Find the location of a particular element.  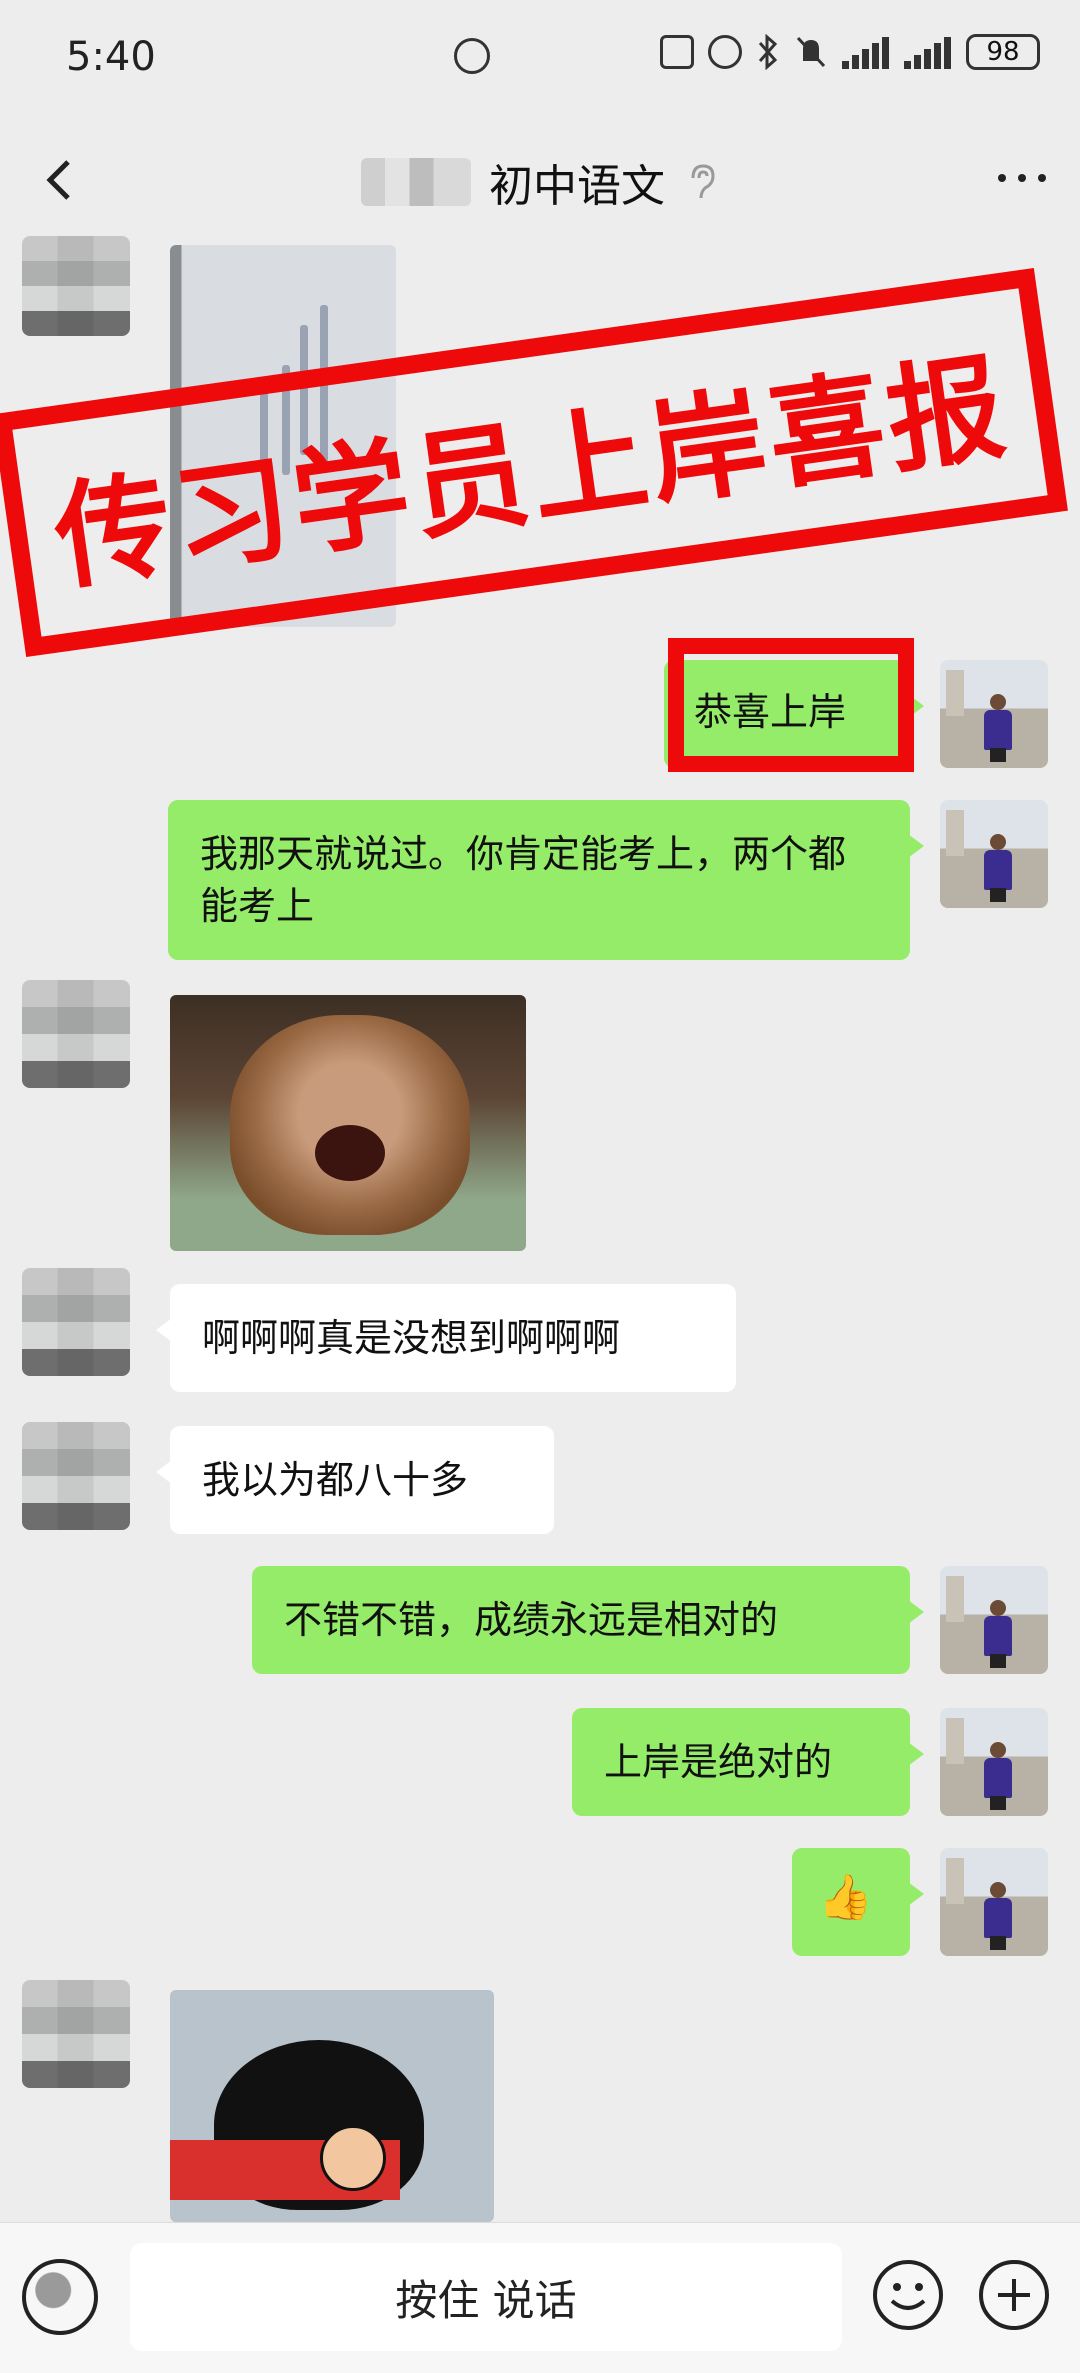

nfc-icon is located at coordinates (677, 52).